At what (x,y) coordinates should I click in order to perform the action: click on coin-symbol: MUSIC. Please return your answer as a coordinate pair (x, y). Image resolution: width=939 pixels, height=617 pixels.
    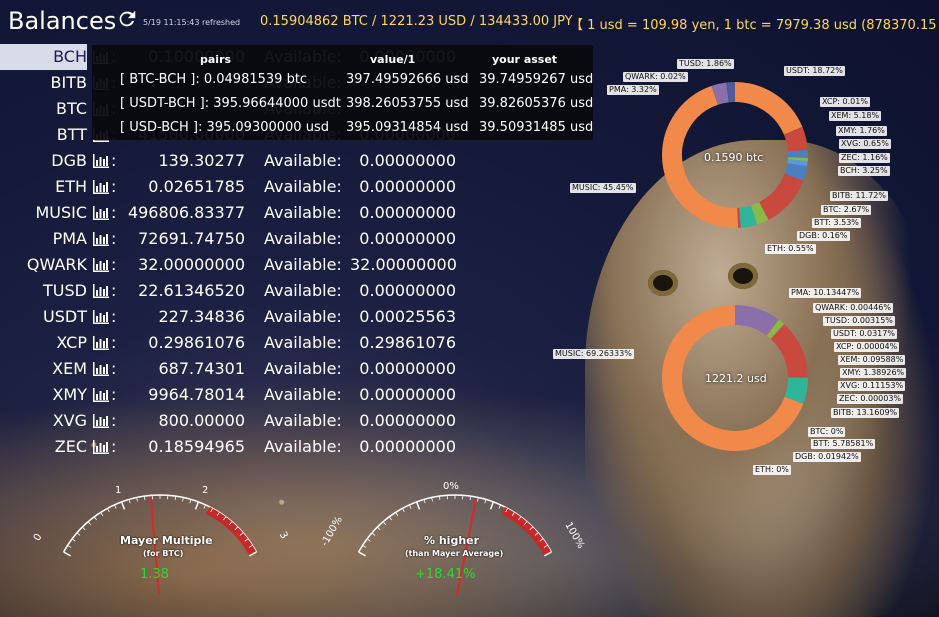
    Looking at the image, I should click on (43, 213).